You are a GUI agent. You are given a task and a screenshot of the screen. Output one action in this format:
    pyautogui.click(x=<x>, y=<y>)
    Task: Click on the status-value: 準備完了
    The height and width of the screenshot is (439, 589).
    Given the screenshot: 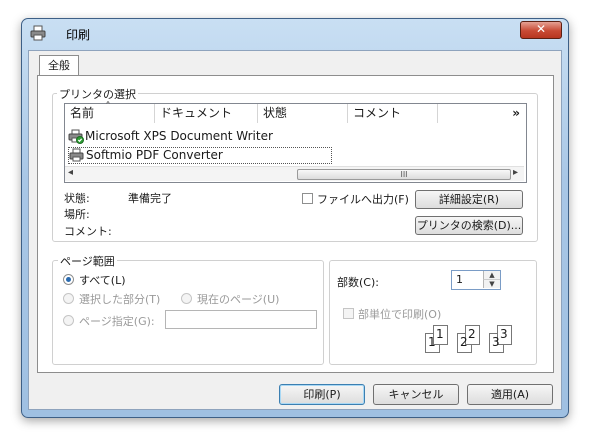 What is the action you would take?
    pyautogui.click(x=150, y=198)
    